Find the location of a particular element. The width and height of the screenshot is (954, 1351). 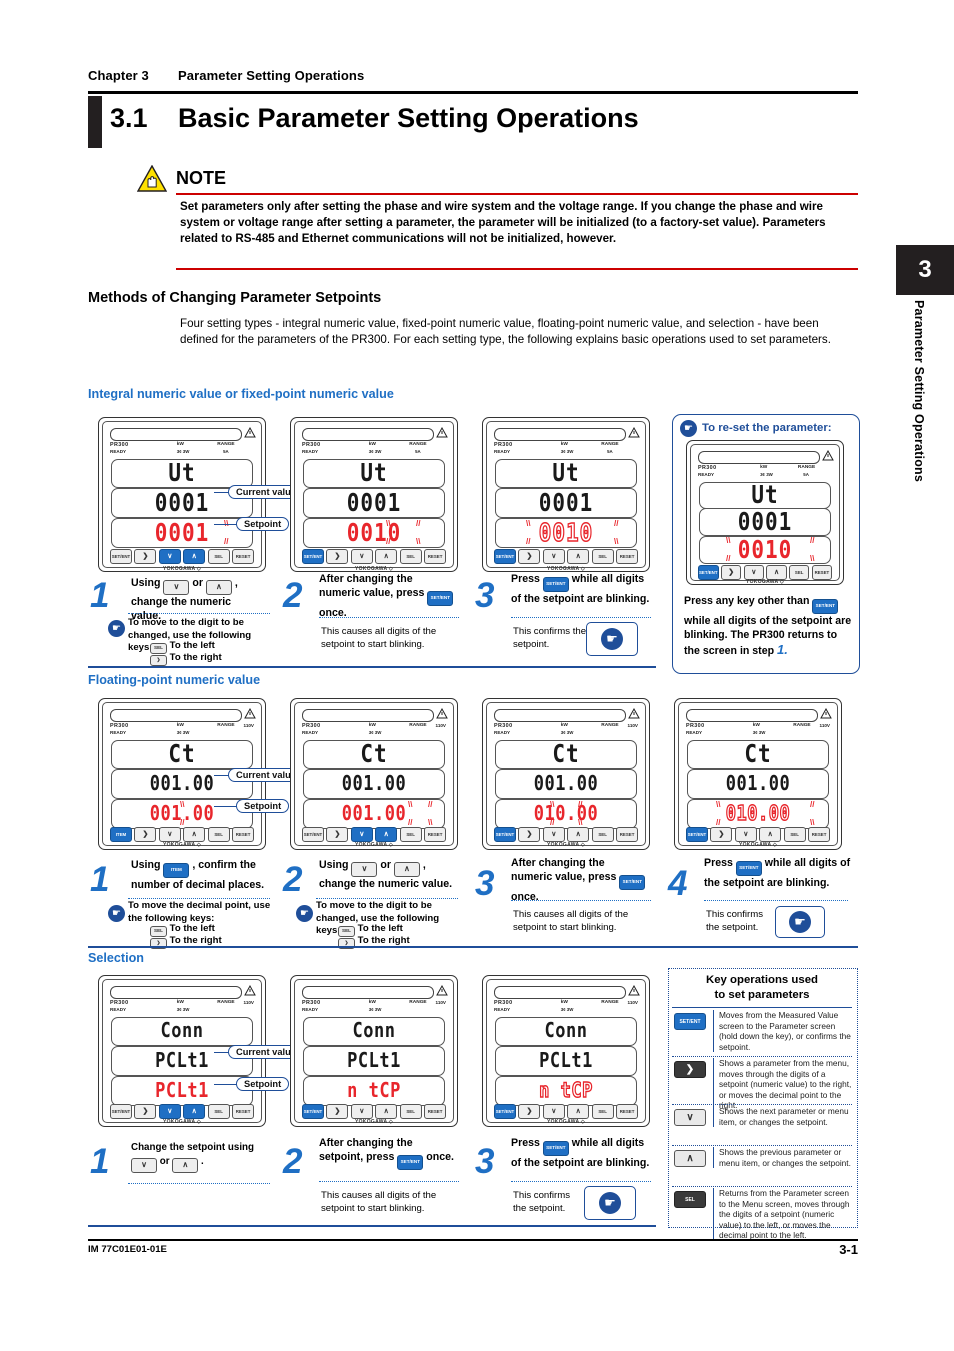

device-keypad: ITEM ❯ ∨ ∧ SEL RESET is located at coordinates (182, 834).